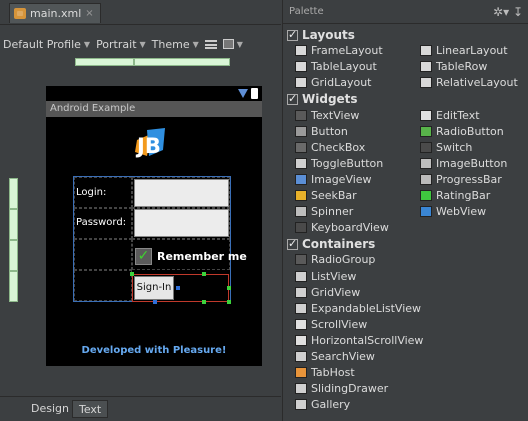 Image resolution: width=528 pixels, height=421 pixels. What do you see at coordinates (89, 13) in the screenshot?
I see `close-tab-icon: ×` at bounding box center [89, 13].